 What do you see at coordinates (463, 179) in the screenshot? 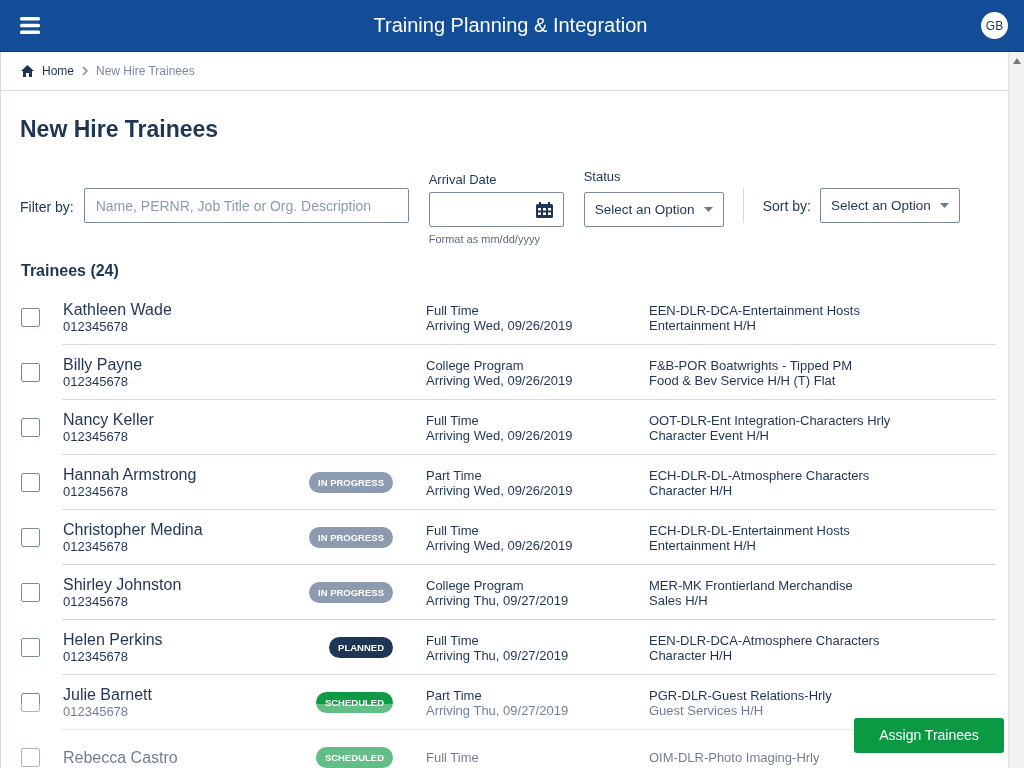
I see `field-label: Arrival Date` at bounding box center [463, 179].